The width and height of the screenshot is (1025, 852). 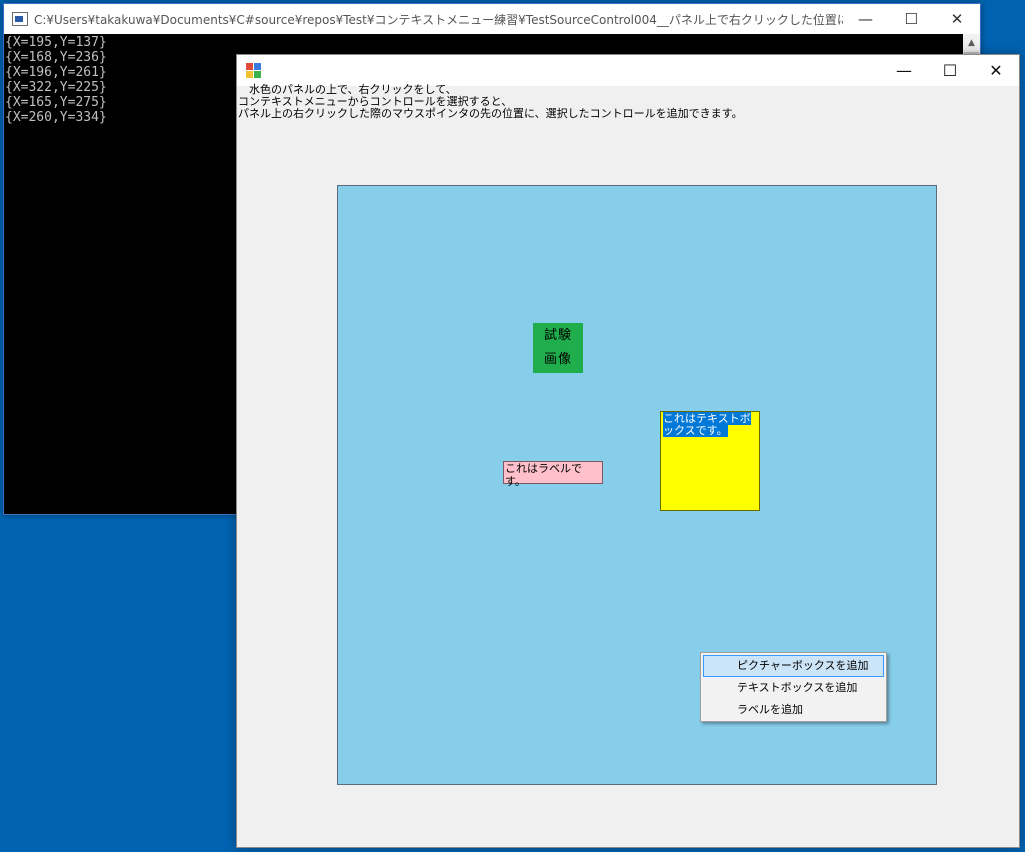 I want to click on context-menu: ピクチャーボックスを追加 テキストボックスを追加 ラベルを追加, so click(x=793, y=687).